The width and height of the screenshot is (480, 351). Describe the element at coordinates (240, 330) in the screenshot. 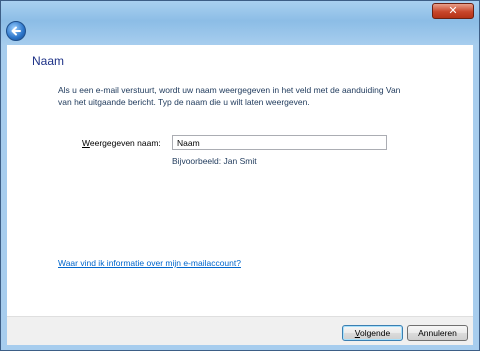

I see `footer-bar: Volgende Annuleren` at that location.